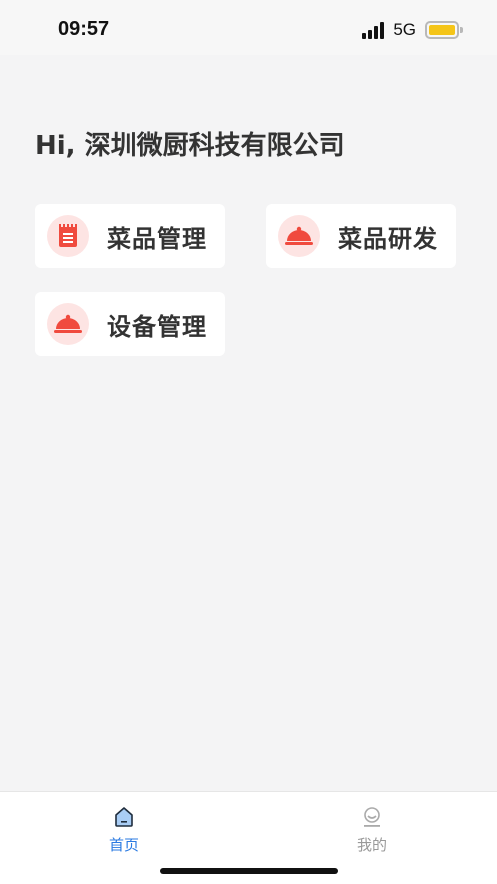  I want to click on home-icon, so click(124, 819).